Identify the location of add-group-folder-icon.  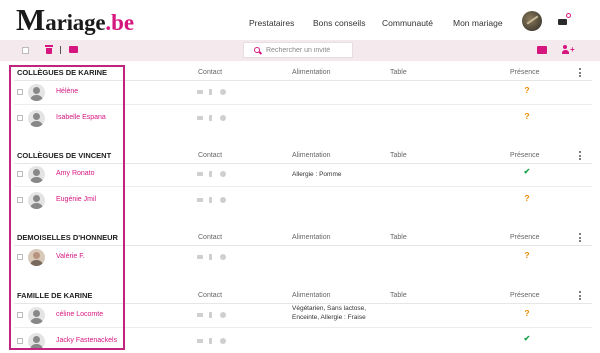
(542, 50).